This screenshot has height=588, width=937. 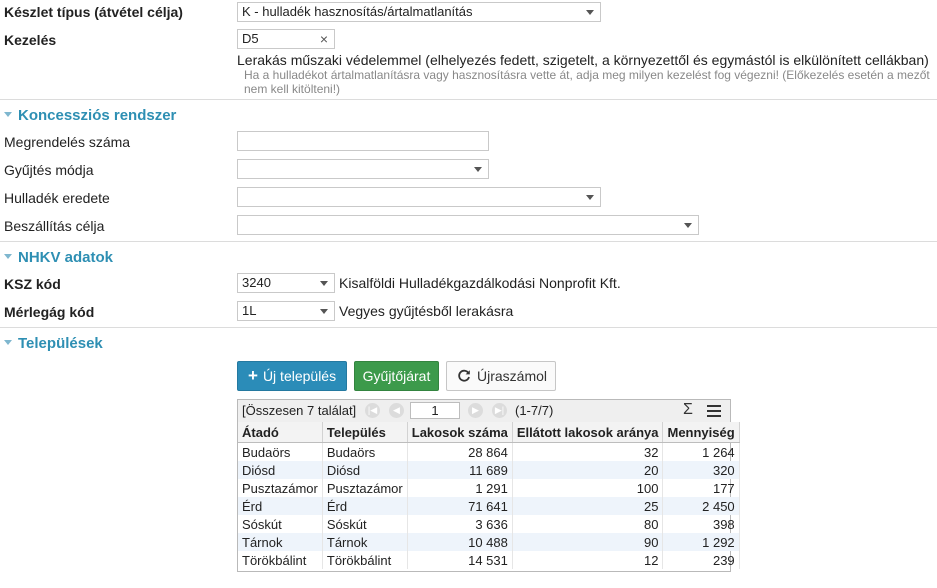 I want to click on sum-icon: Σ, so click(x=688, y=410).